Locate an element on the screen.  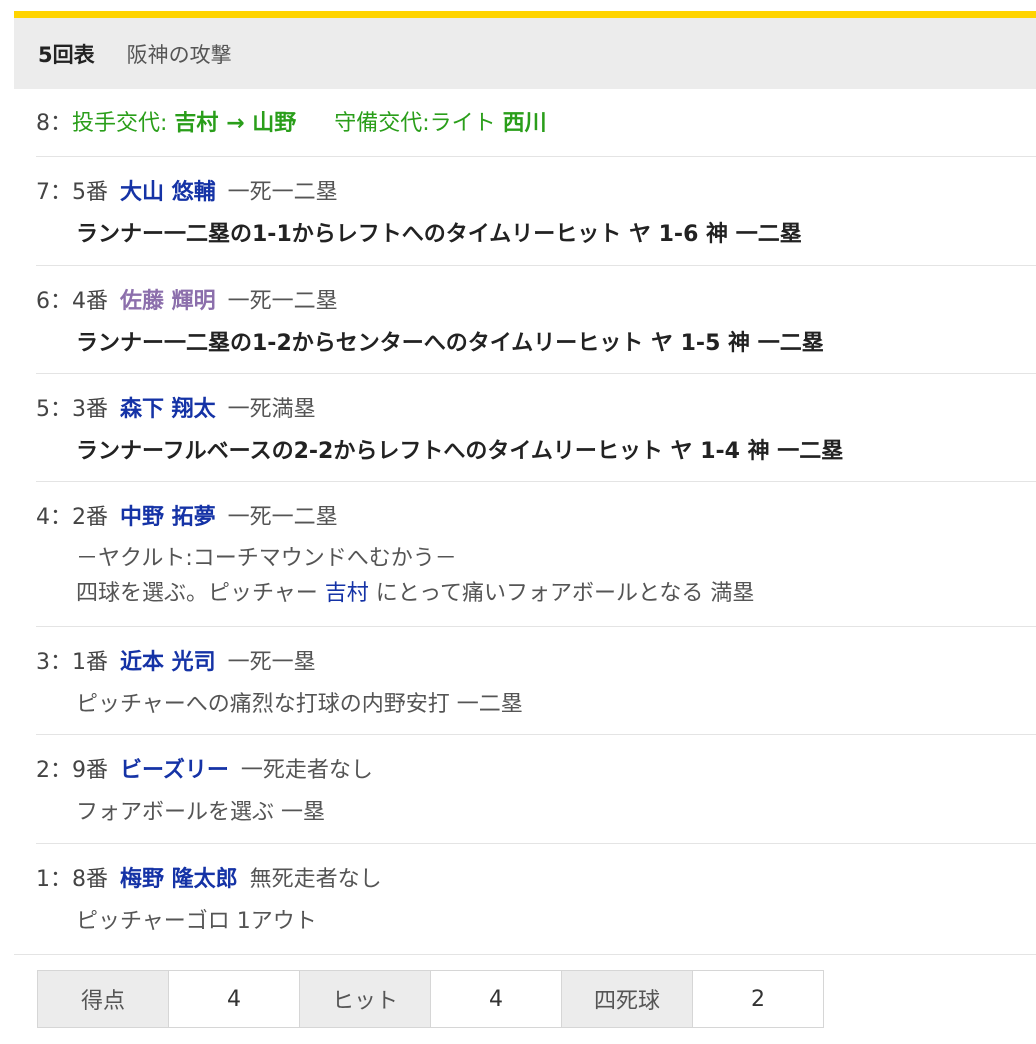
batting-order: 4番 is located at coordinates (90, 301).